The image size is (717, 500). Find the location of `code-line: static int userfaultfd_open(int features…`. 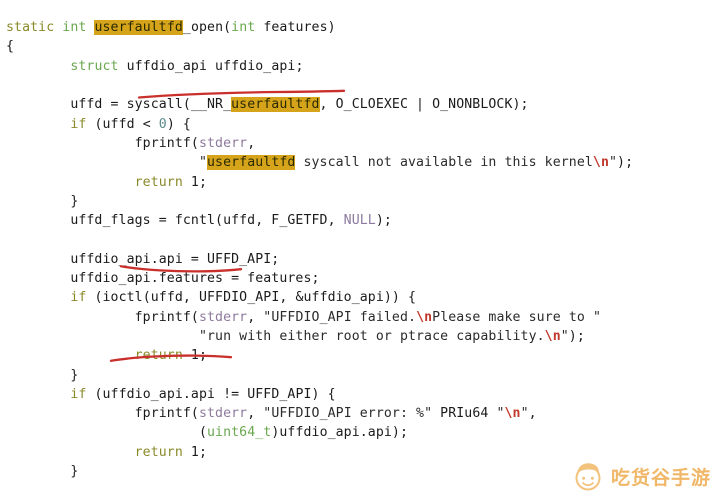

code-line: static int userfaultfd_open(int features… is located at coordinates (171, 28).